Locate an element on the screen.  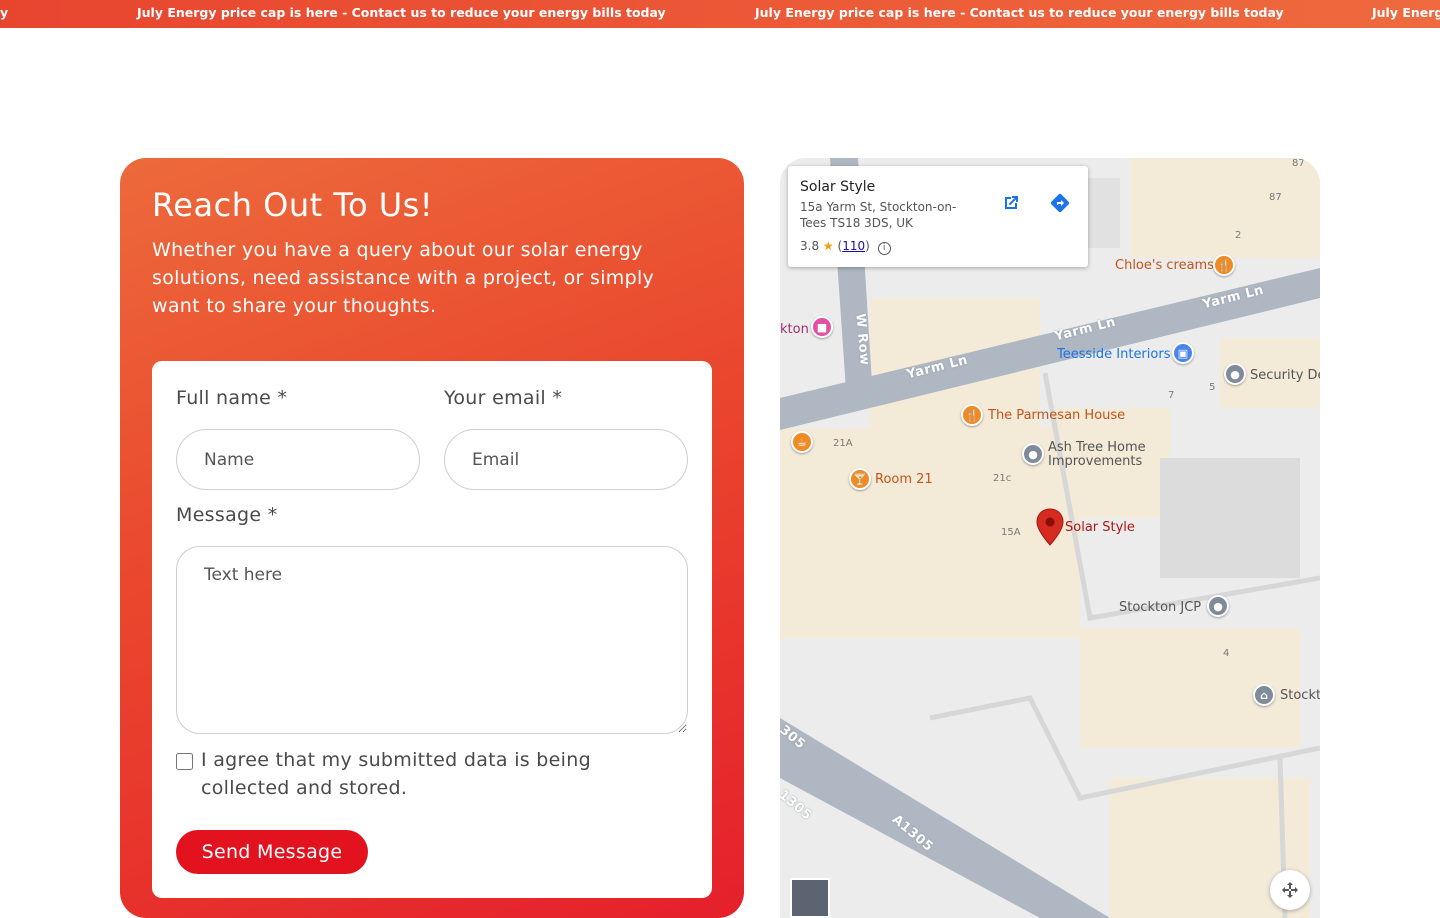
location-pin-icon is located at coordinates (1050, 527).